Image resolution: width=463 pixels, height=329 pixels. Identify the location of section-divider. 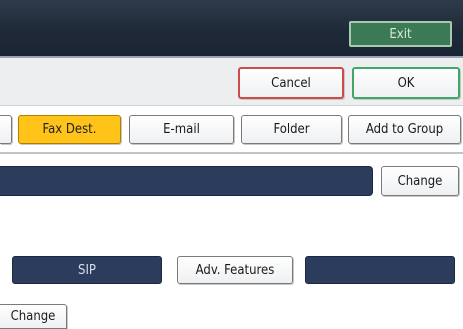
(231, 153).